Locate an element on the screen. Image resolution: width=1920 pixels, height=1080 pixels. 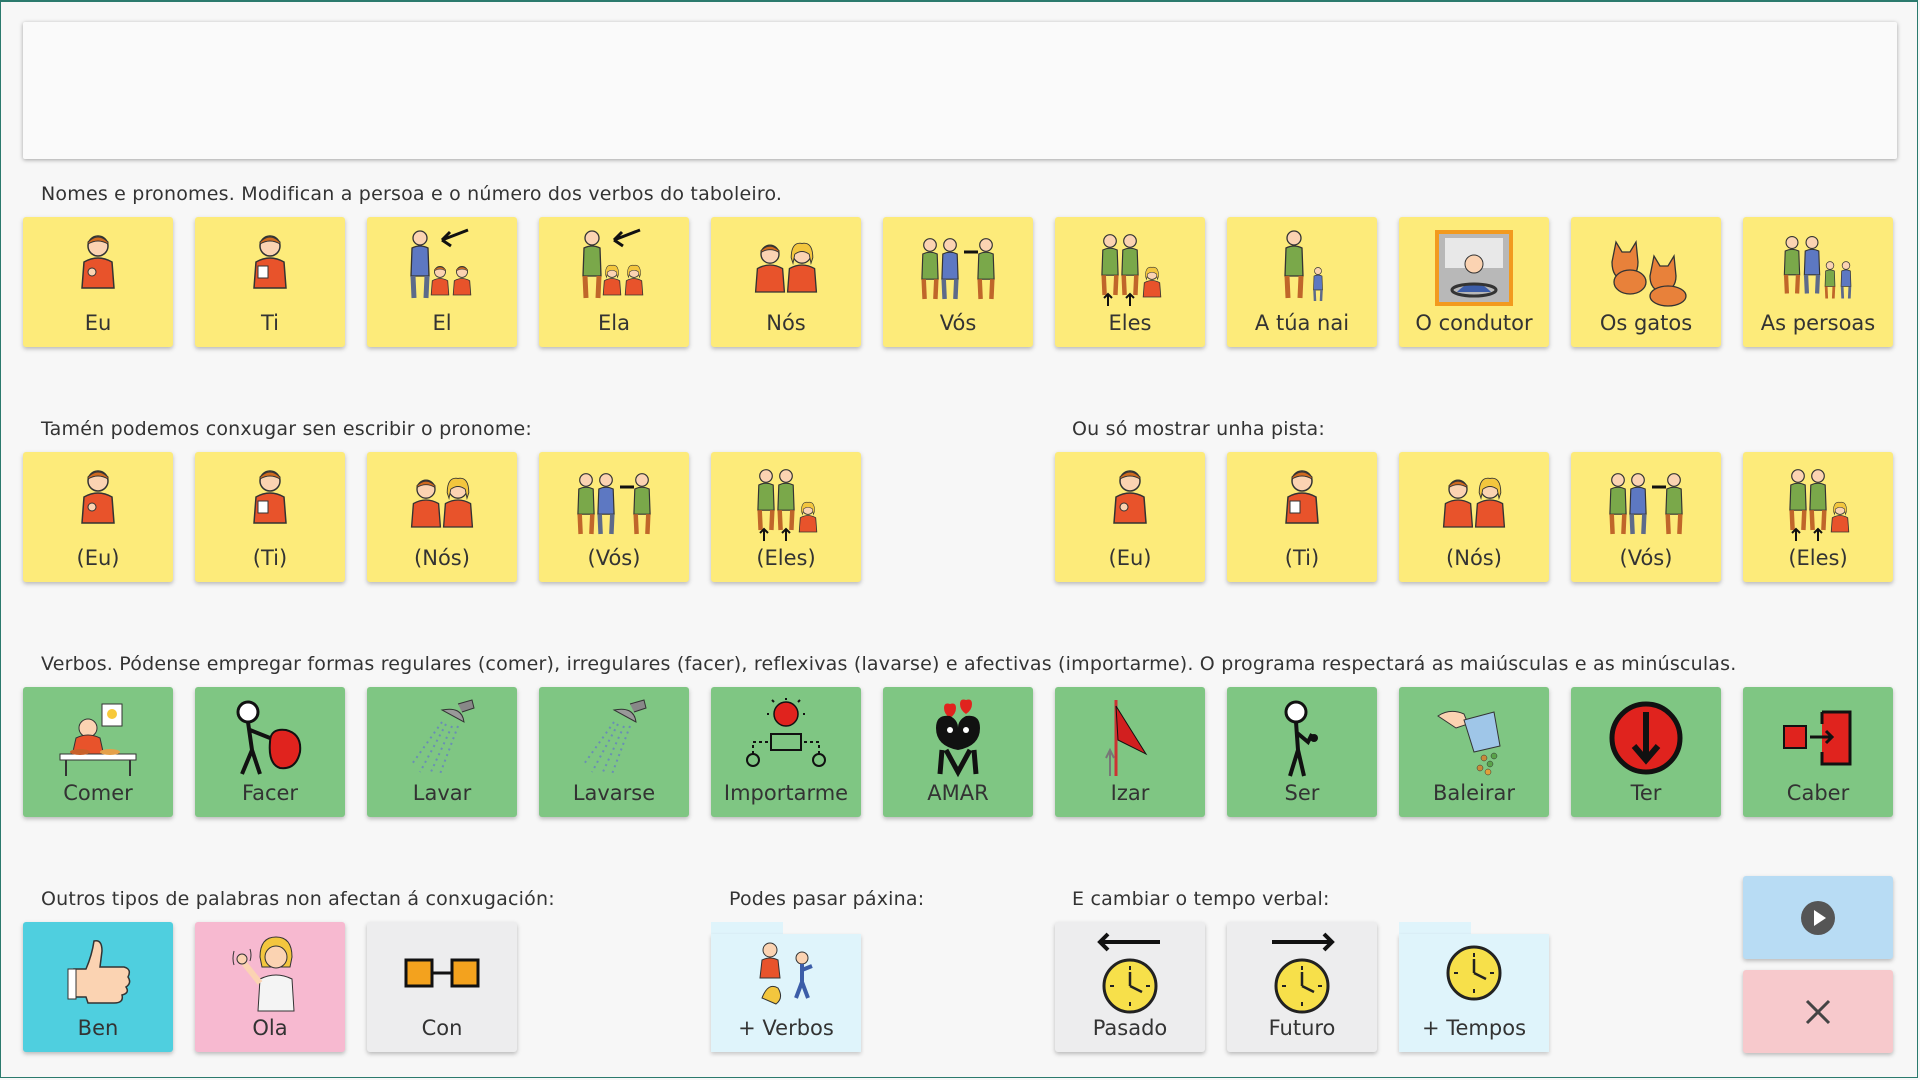
verb-tile-lavar: Lavar is located at coordinates (442, 752).